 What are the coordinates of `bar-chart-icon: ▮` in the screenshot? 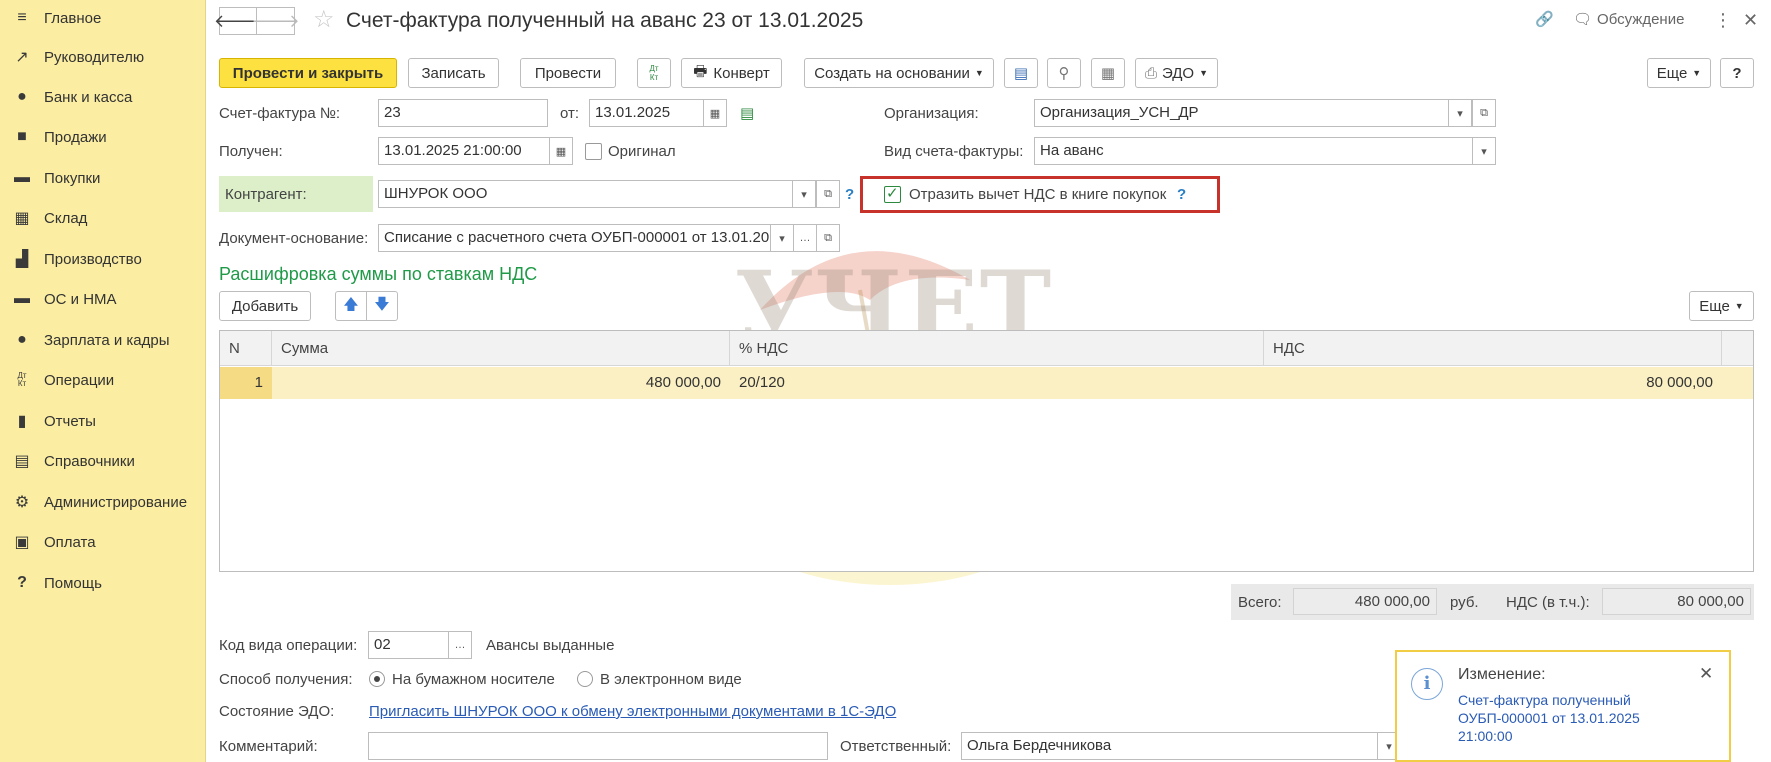 It's located at (22, 421).